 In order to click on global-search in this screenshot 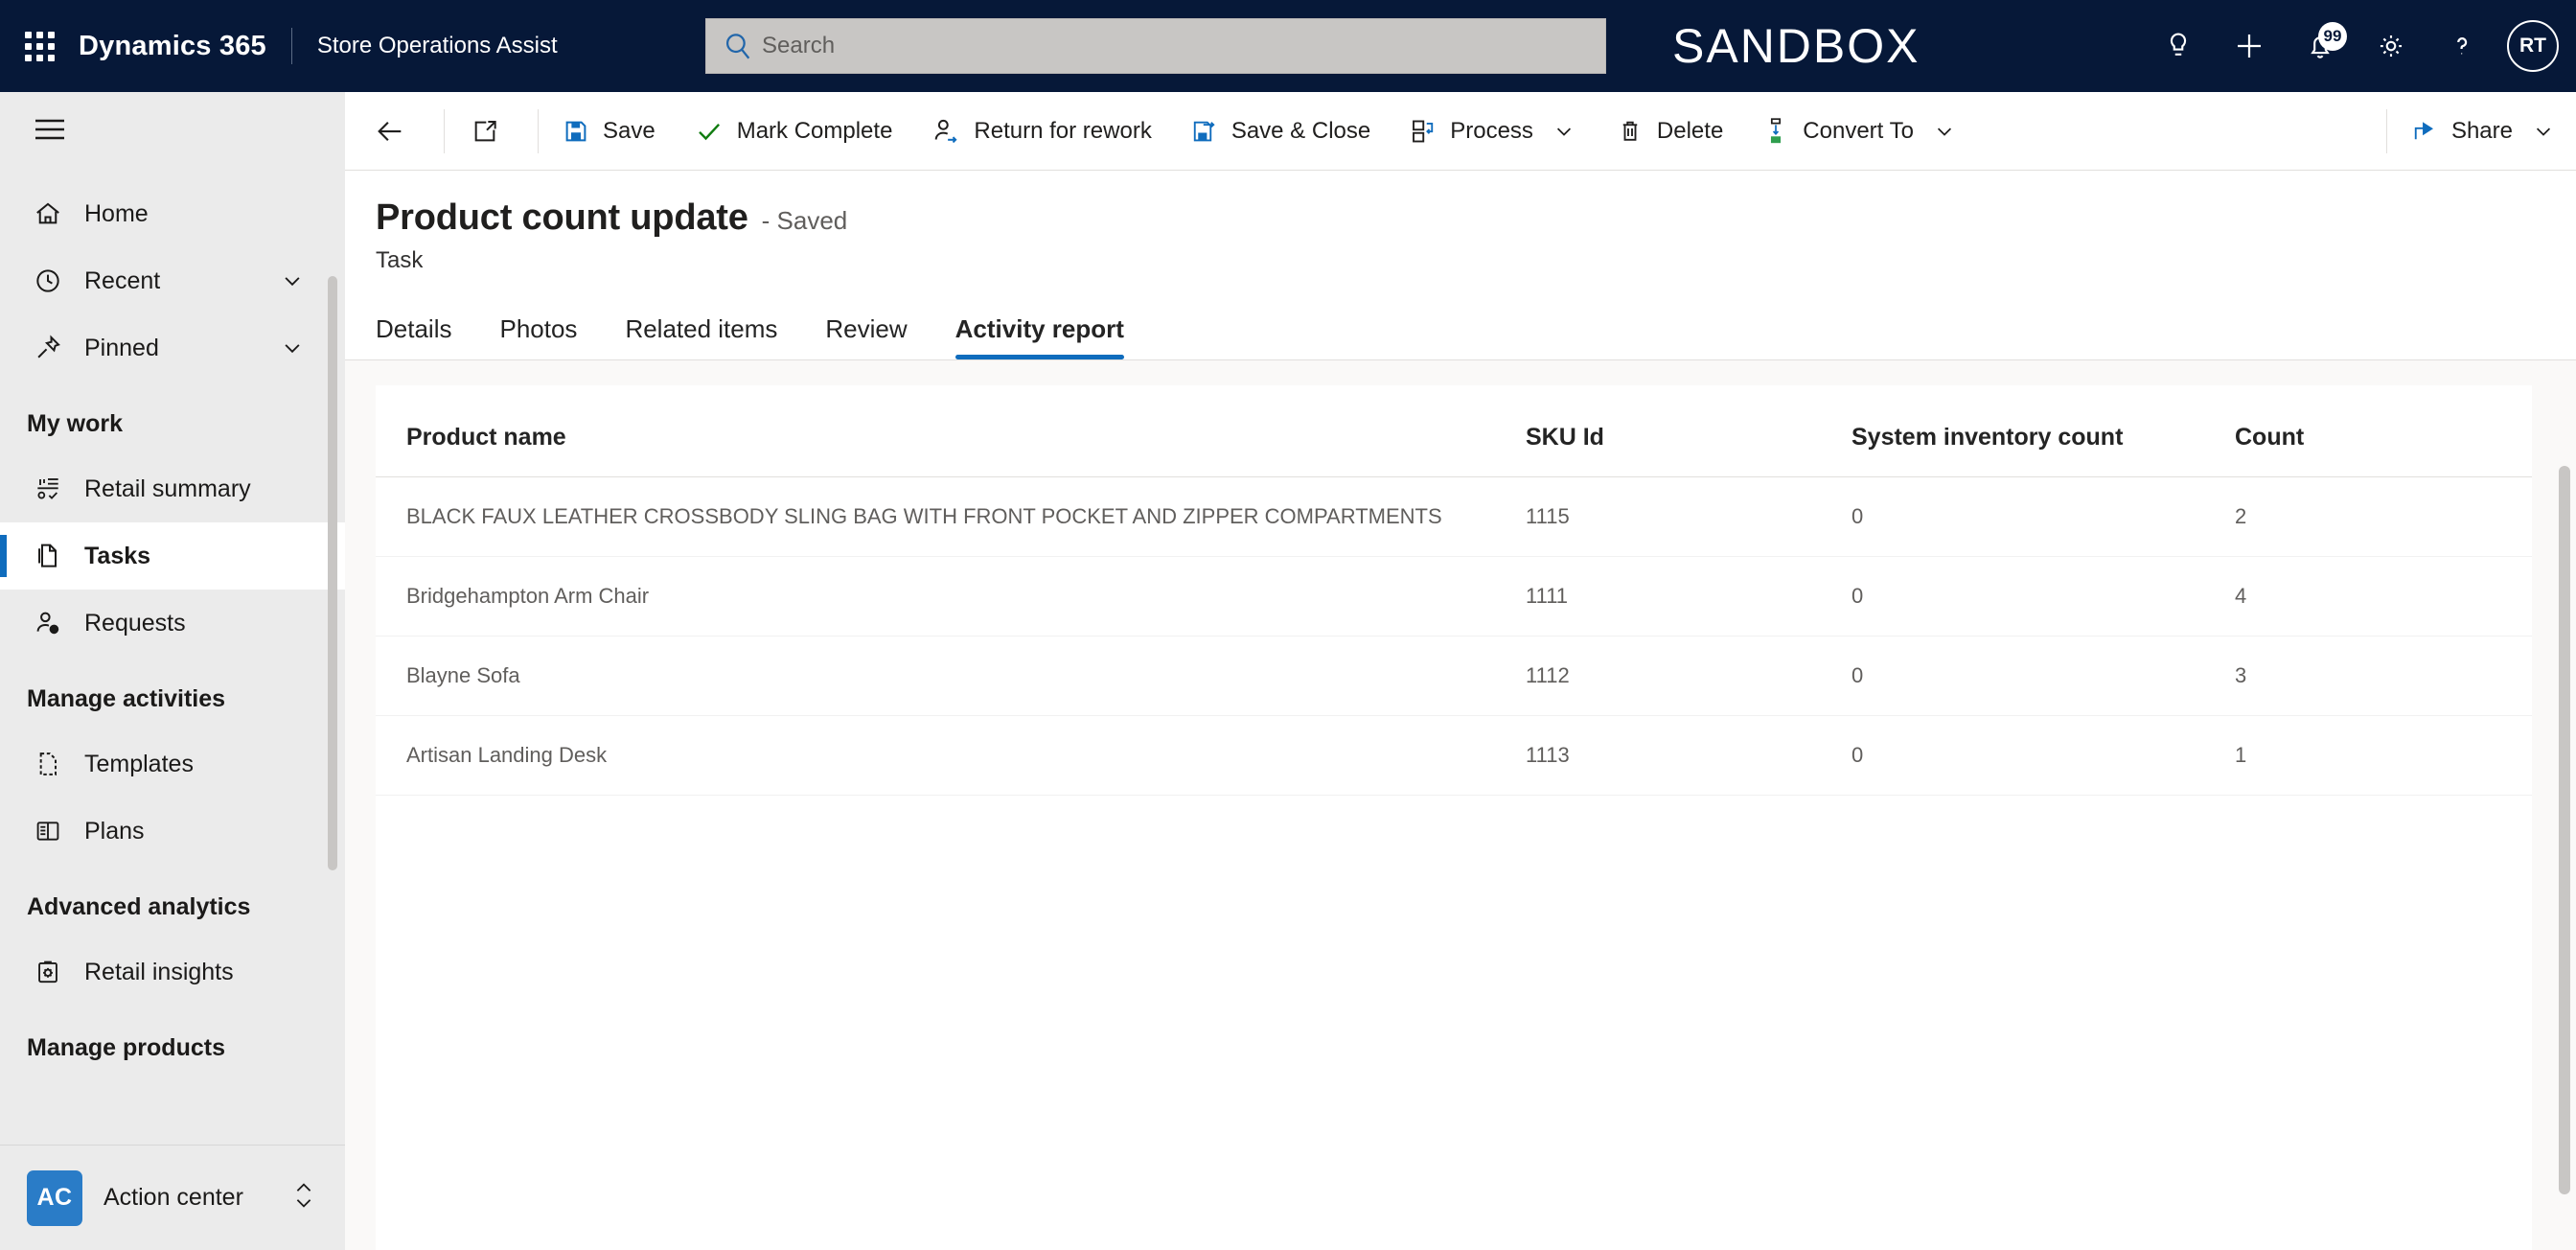, I will do `click(1155, 46)`.